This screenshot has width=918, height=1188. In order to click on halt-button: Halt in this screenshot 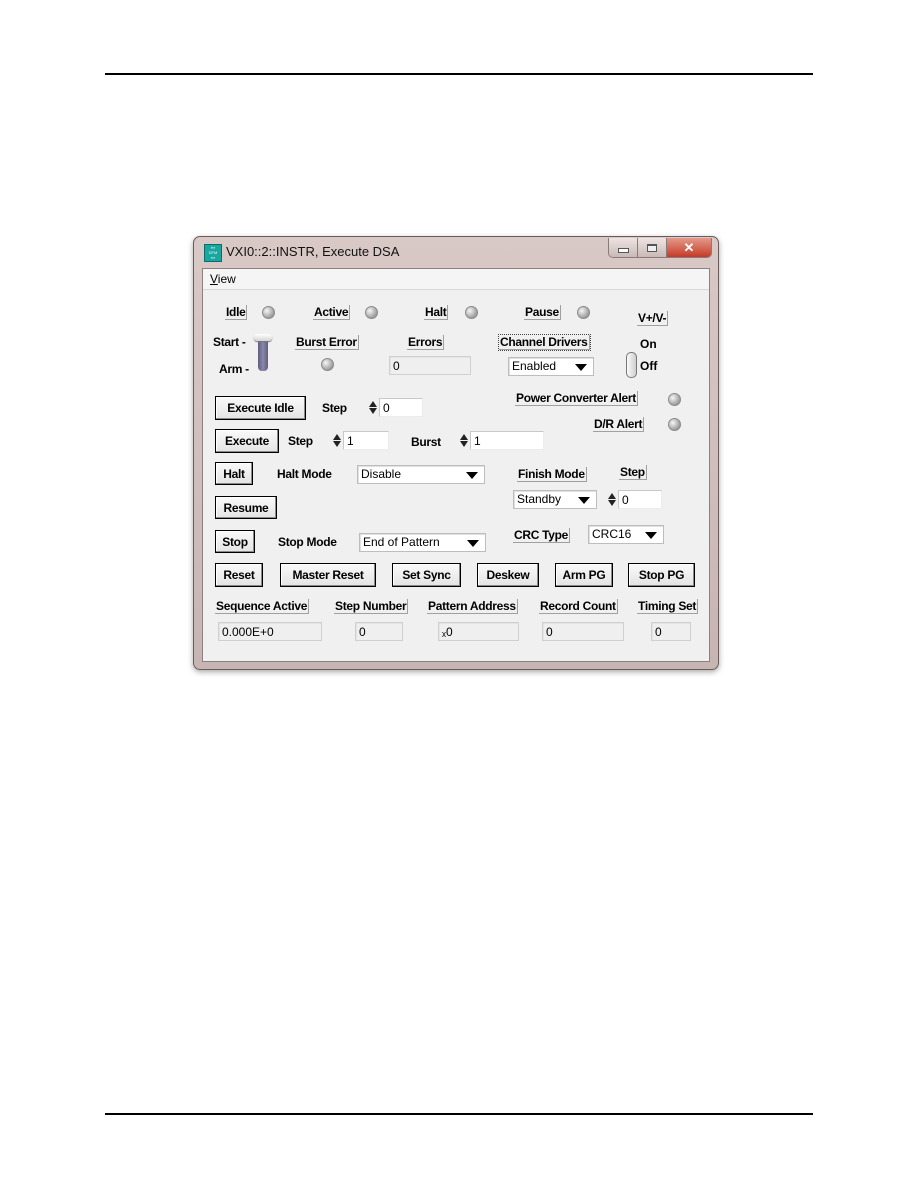, I will do `click(234, 473)`.